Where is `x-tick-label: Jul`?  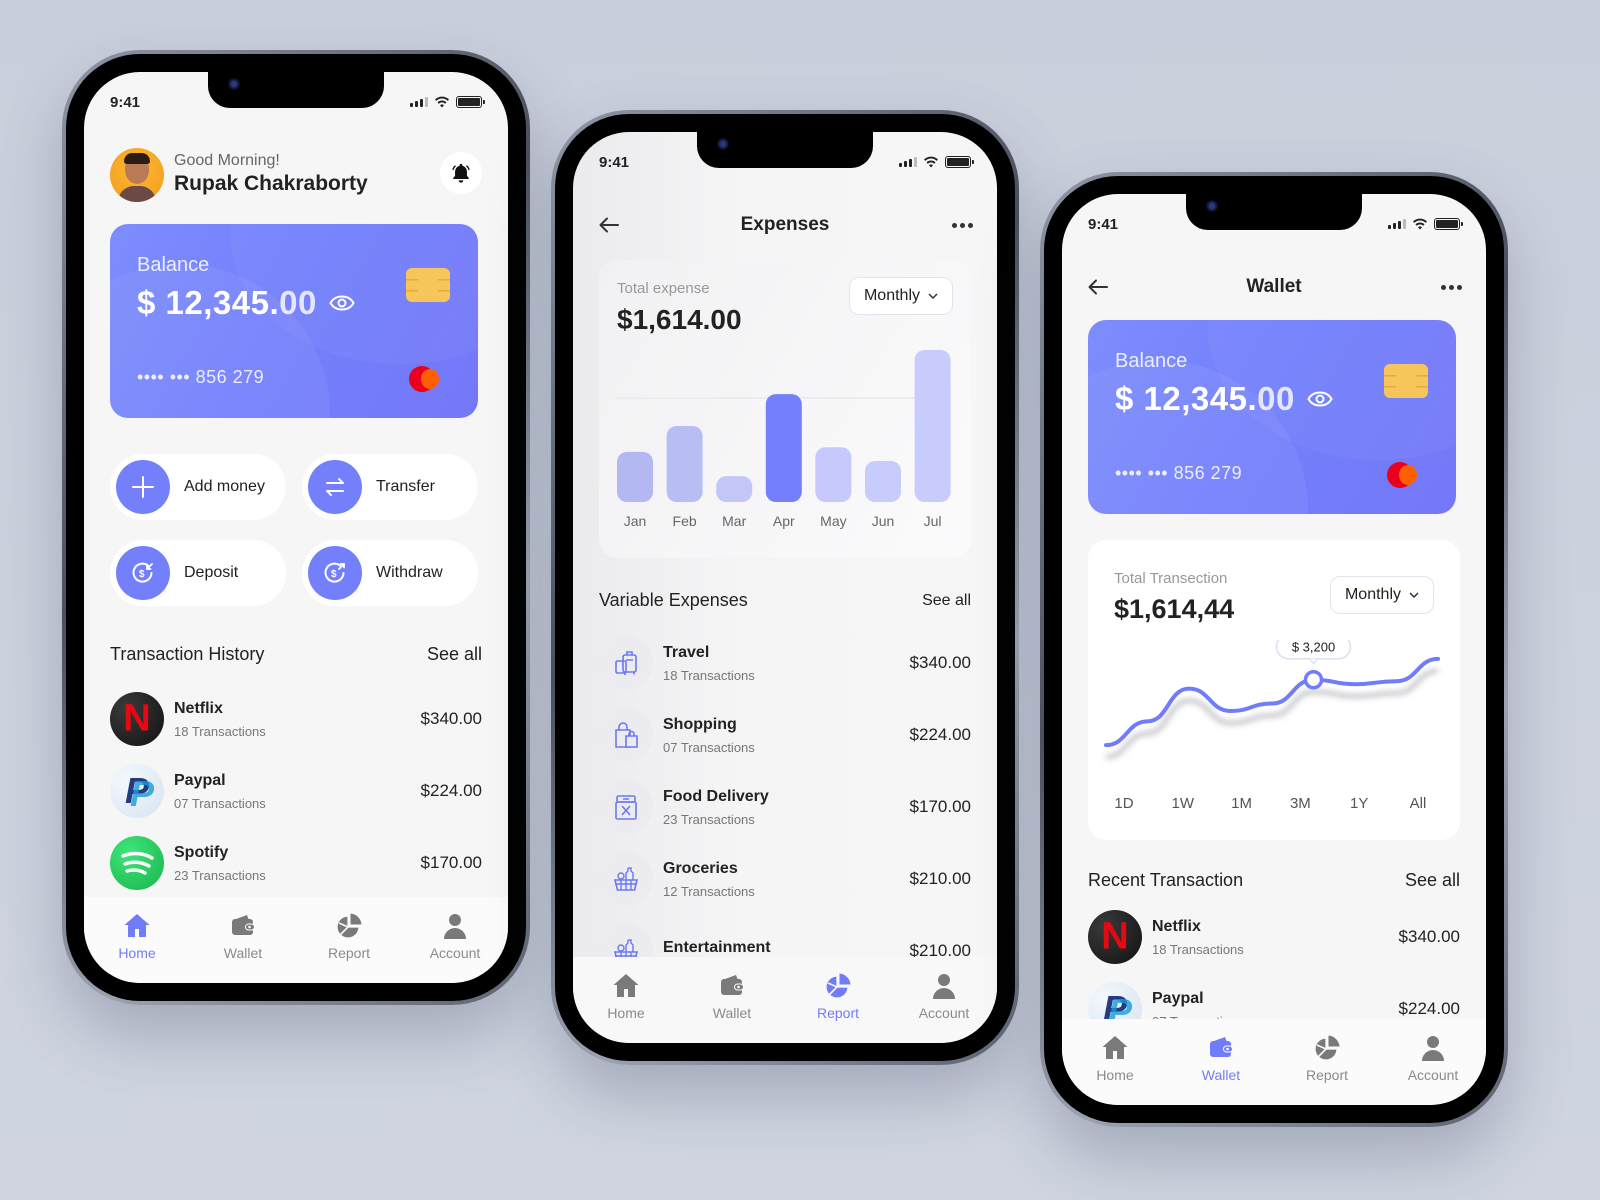
x-tick-label: Jul is located at coordinates (933, 521).